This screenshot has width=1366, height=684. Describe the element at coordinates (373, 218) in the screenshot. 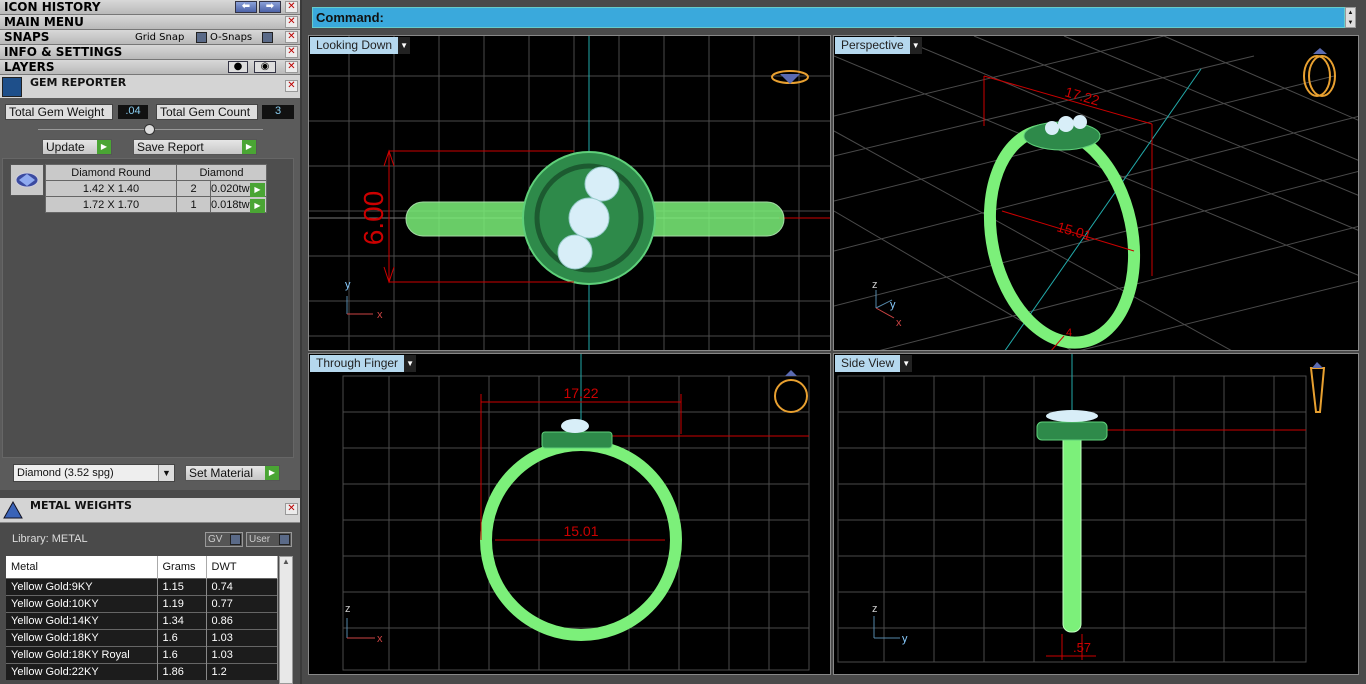

I see `dimension-label: 6.00` at that location.